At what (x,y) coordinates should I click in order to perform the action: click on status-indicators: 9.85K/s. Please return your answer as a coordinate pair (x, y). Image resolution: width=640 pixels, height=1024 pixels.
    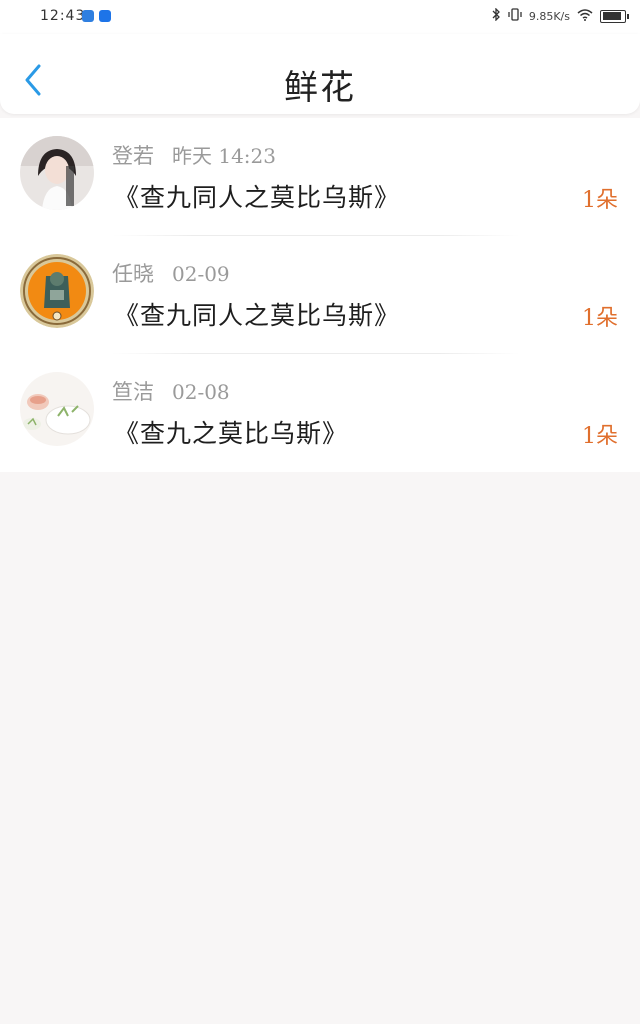
    Looking at the image, I should click on (560, 15).